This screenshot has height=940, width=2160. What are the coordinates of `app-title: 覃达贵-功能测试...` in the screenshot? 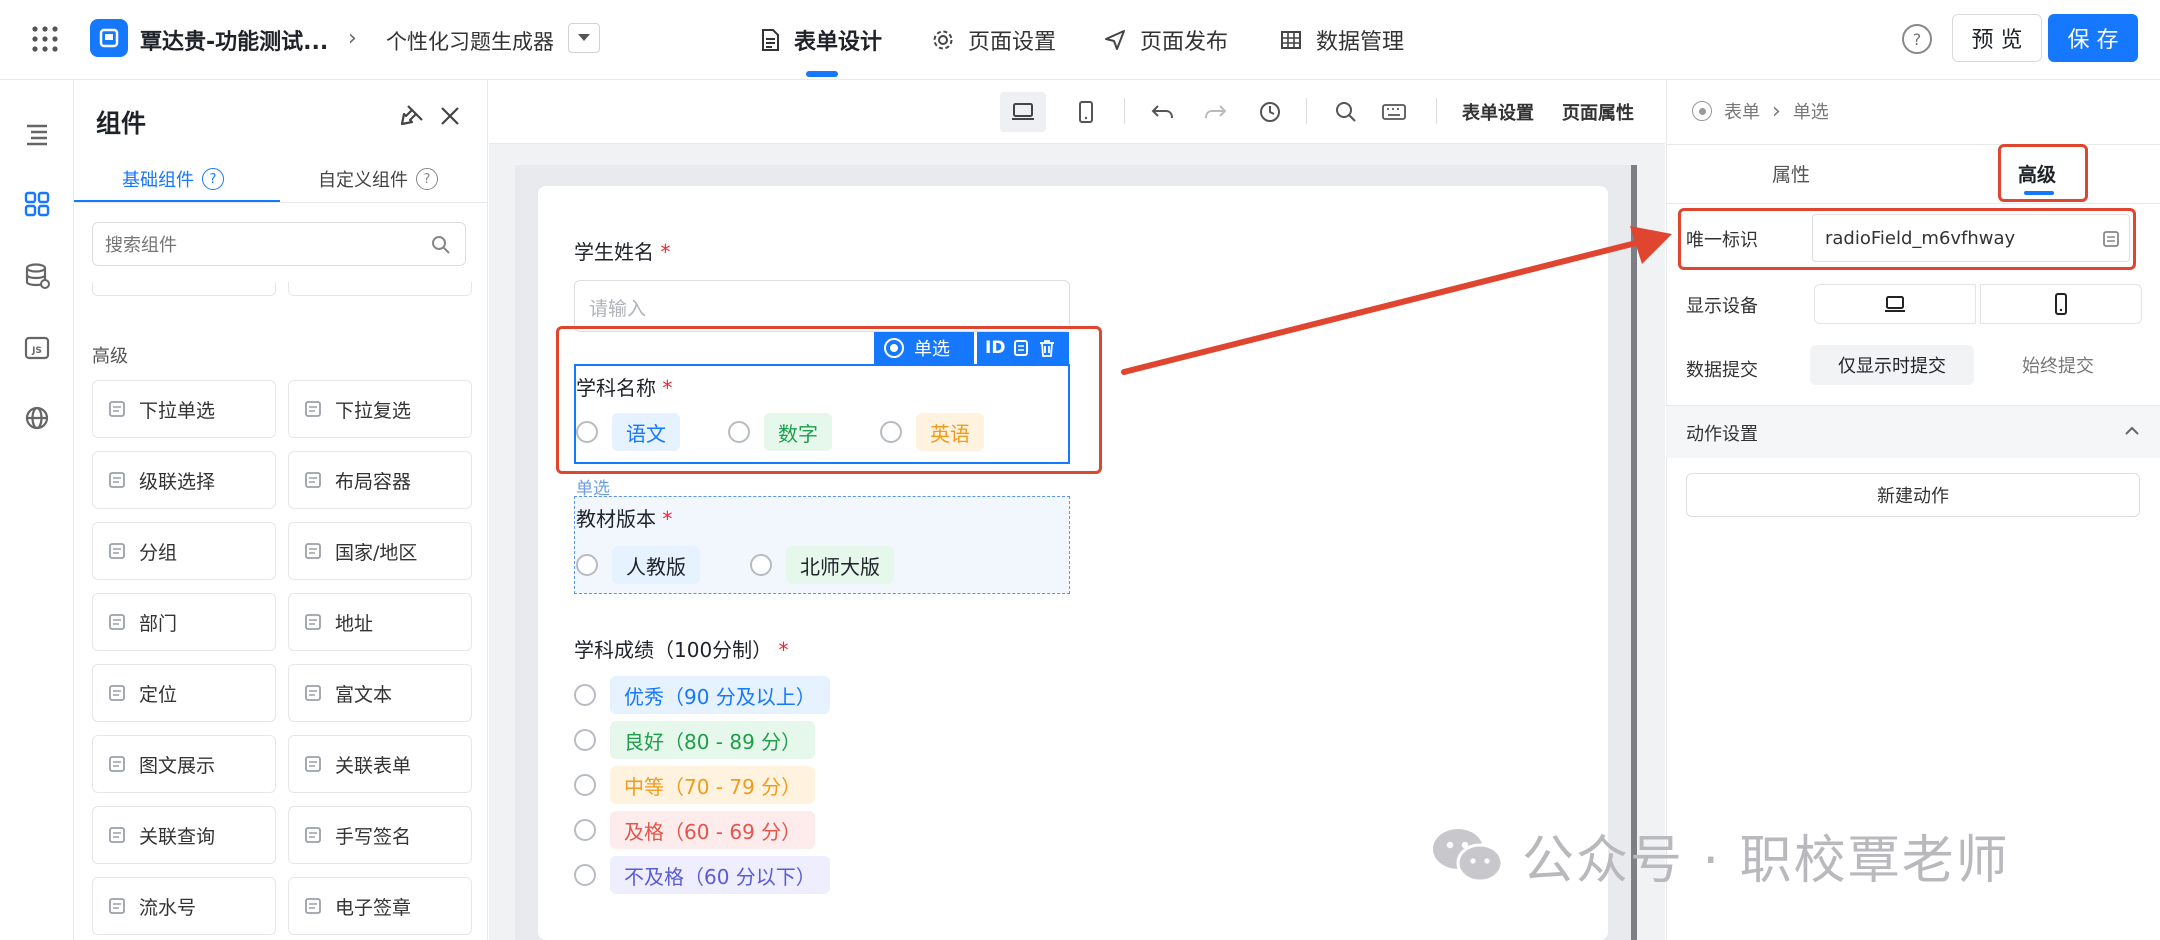 It's located at (234, 40).